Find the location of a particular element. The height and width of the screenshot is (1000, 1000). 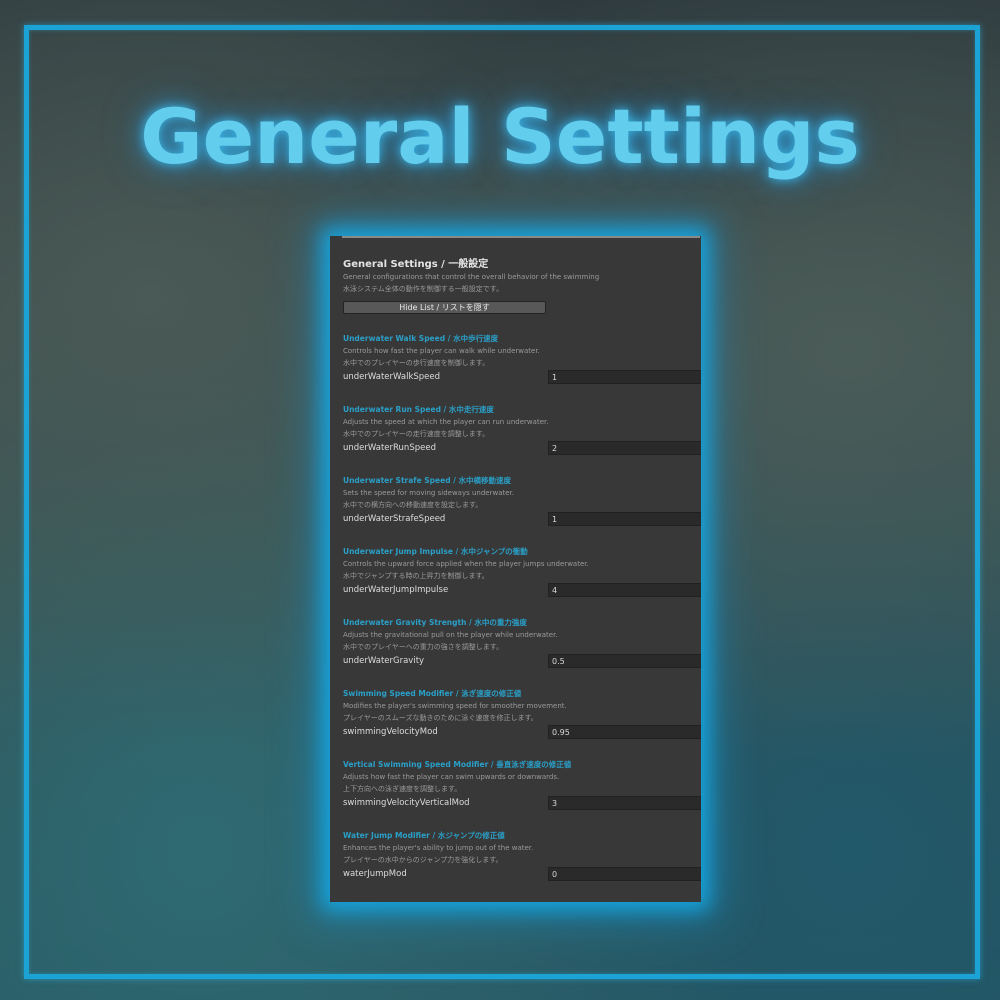

section-description-ja: プレイヤーのスムーズな動きのために泳ぐ速度を修正します。 is located at coordinates (440, 718).